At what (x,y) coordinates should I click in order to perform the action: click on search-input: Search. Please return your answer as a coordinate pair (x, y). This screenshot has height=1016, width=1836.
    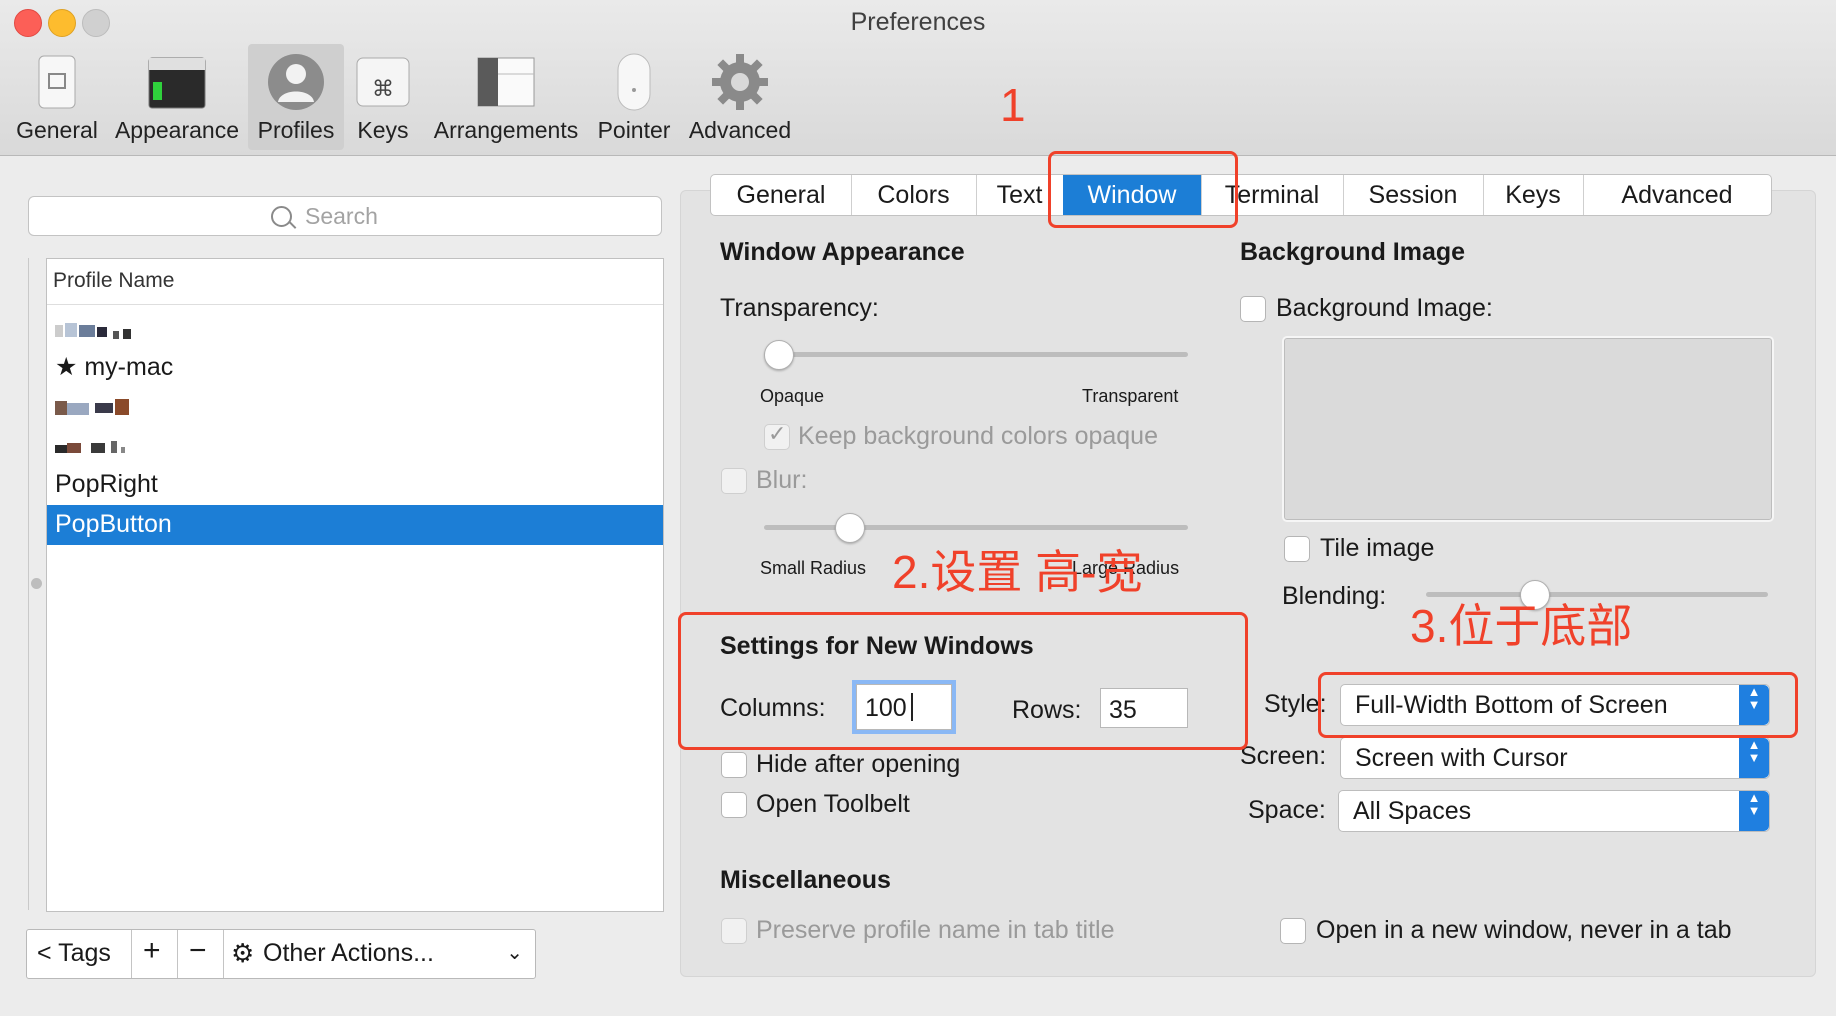
    Looking at the image, I should click on (345, 216).